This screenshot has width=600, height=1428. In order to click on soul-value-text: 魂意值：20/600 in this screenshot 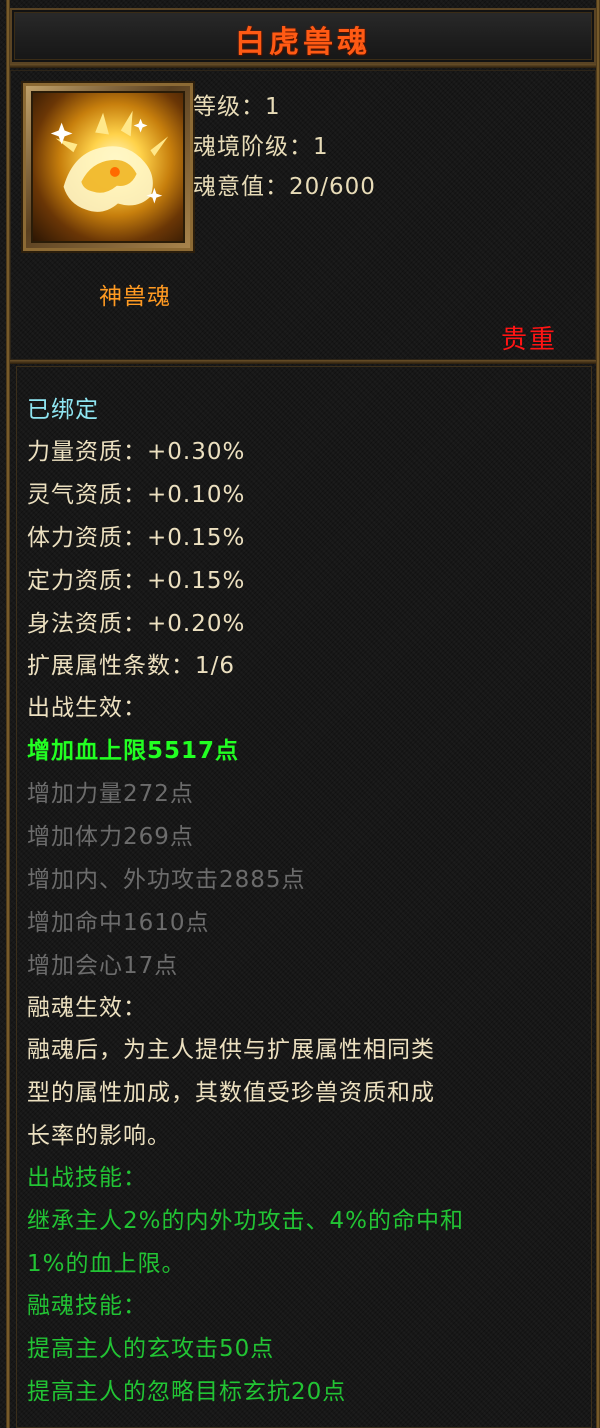, I will do `click(284, 187)`.